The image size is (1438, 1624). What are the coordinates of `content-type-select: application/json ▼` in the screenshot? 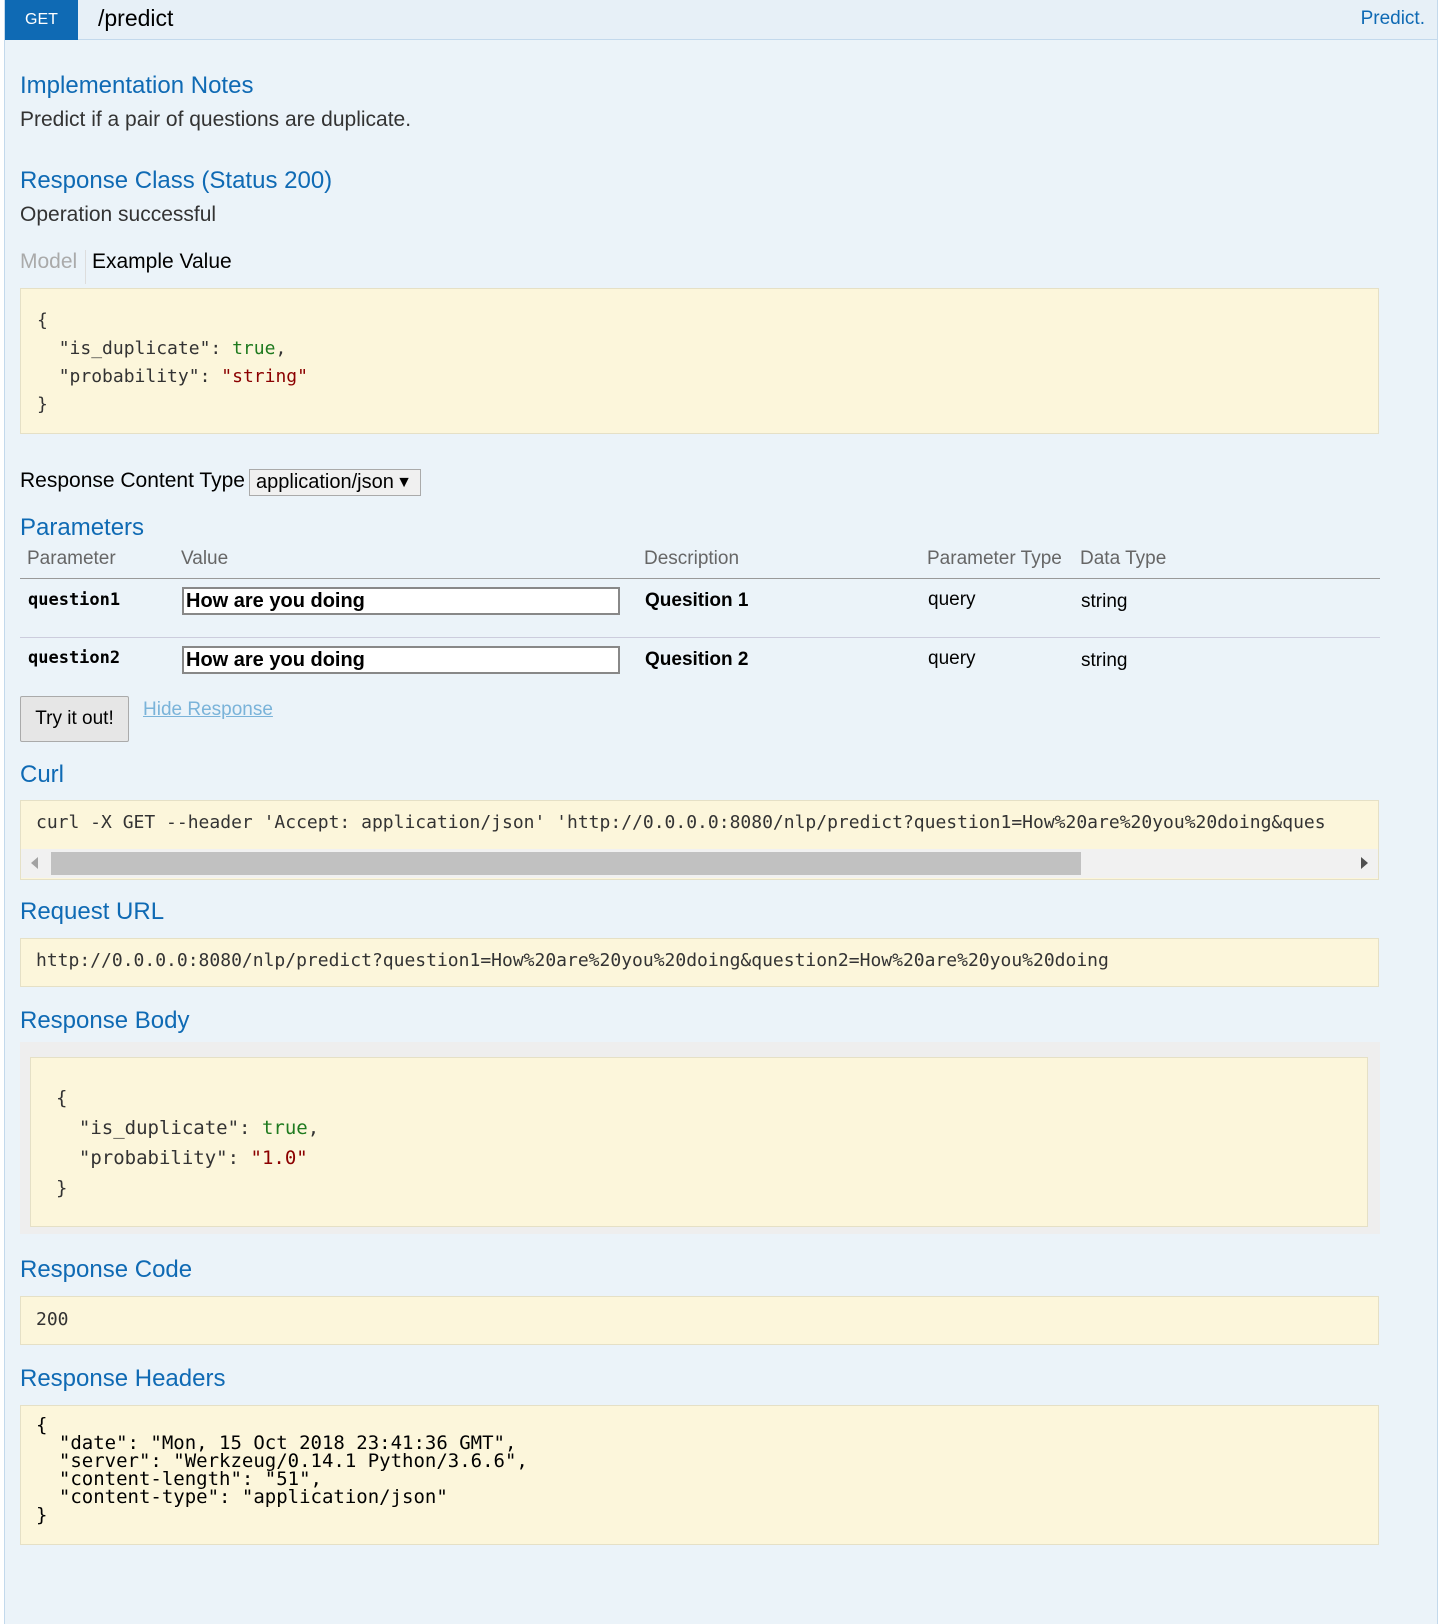 It's located at (335, 482).